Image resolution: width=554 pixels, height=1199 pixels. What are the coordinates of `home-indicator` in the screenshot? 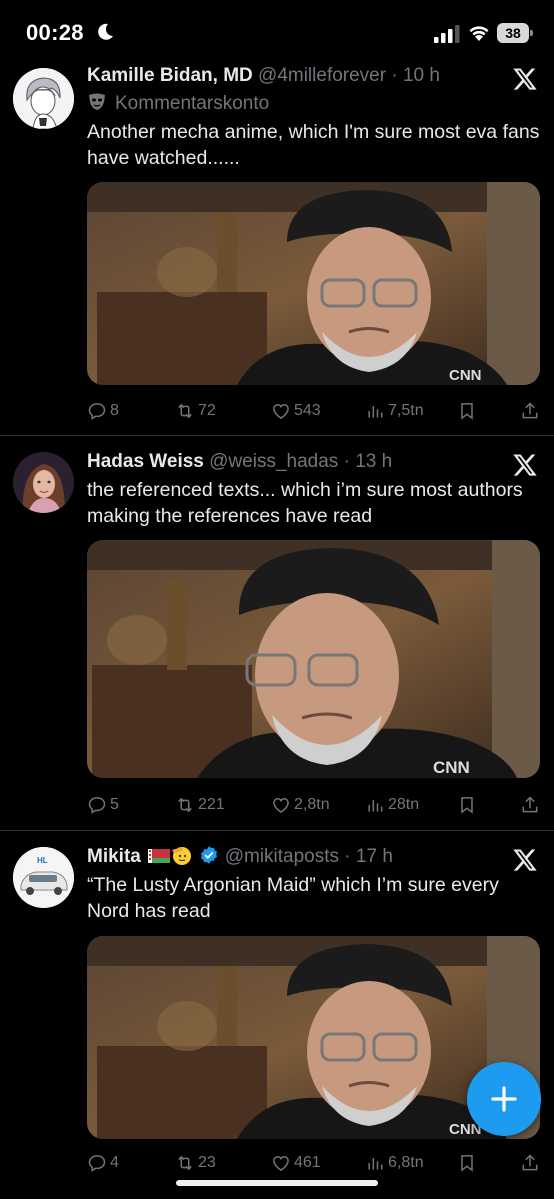 It's located at (277, 1183).